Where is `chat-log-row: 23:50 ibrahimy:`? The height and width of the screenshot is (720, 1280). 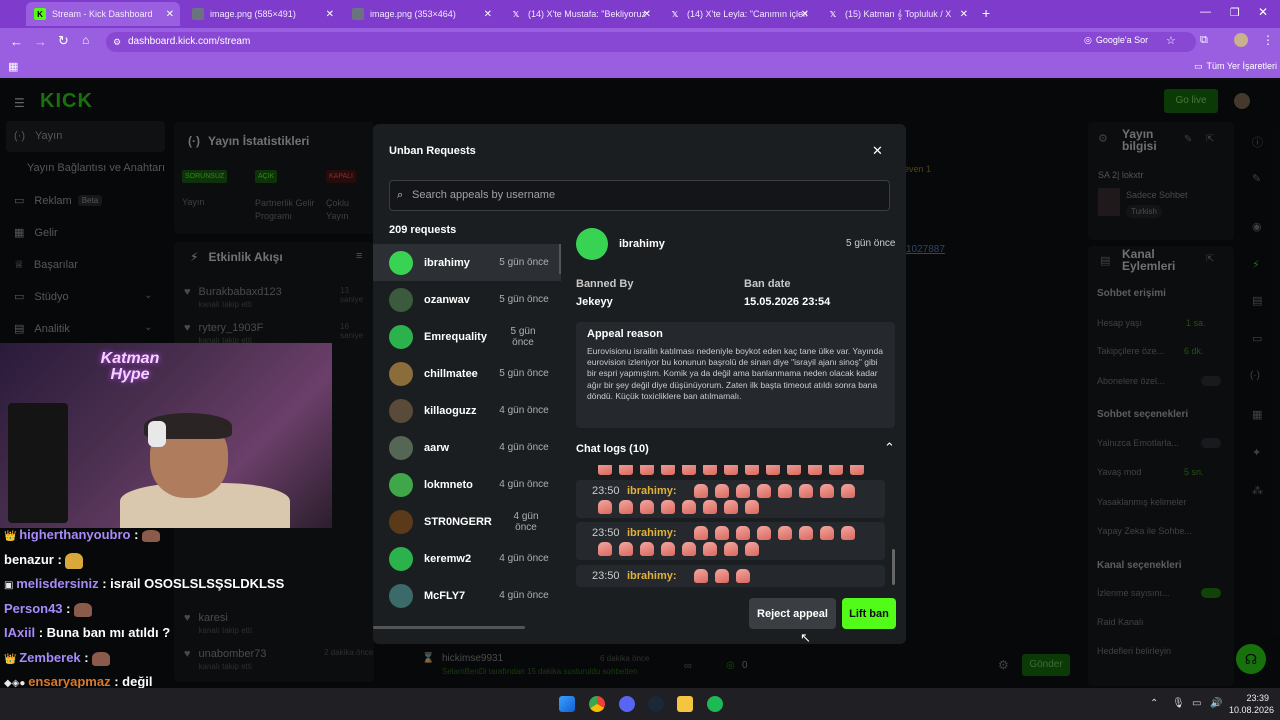 chat-log-row: 23:50 ibrahimy: is located at coordinates (730, 499).